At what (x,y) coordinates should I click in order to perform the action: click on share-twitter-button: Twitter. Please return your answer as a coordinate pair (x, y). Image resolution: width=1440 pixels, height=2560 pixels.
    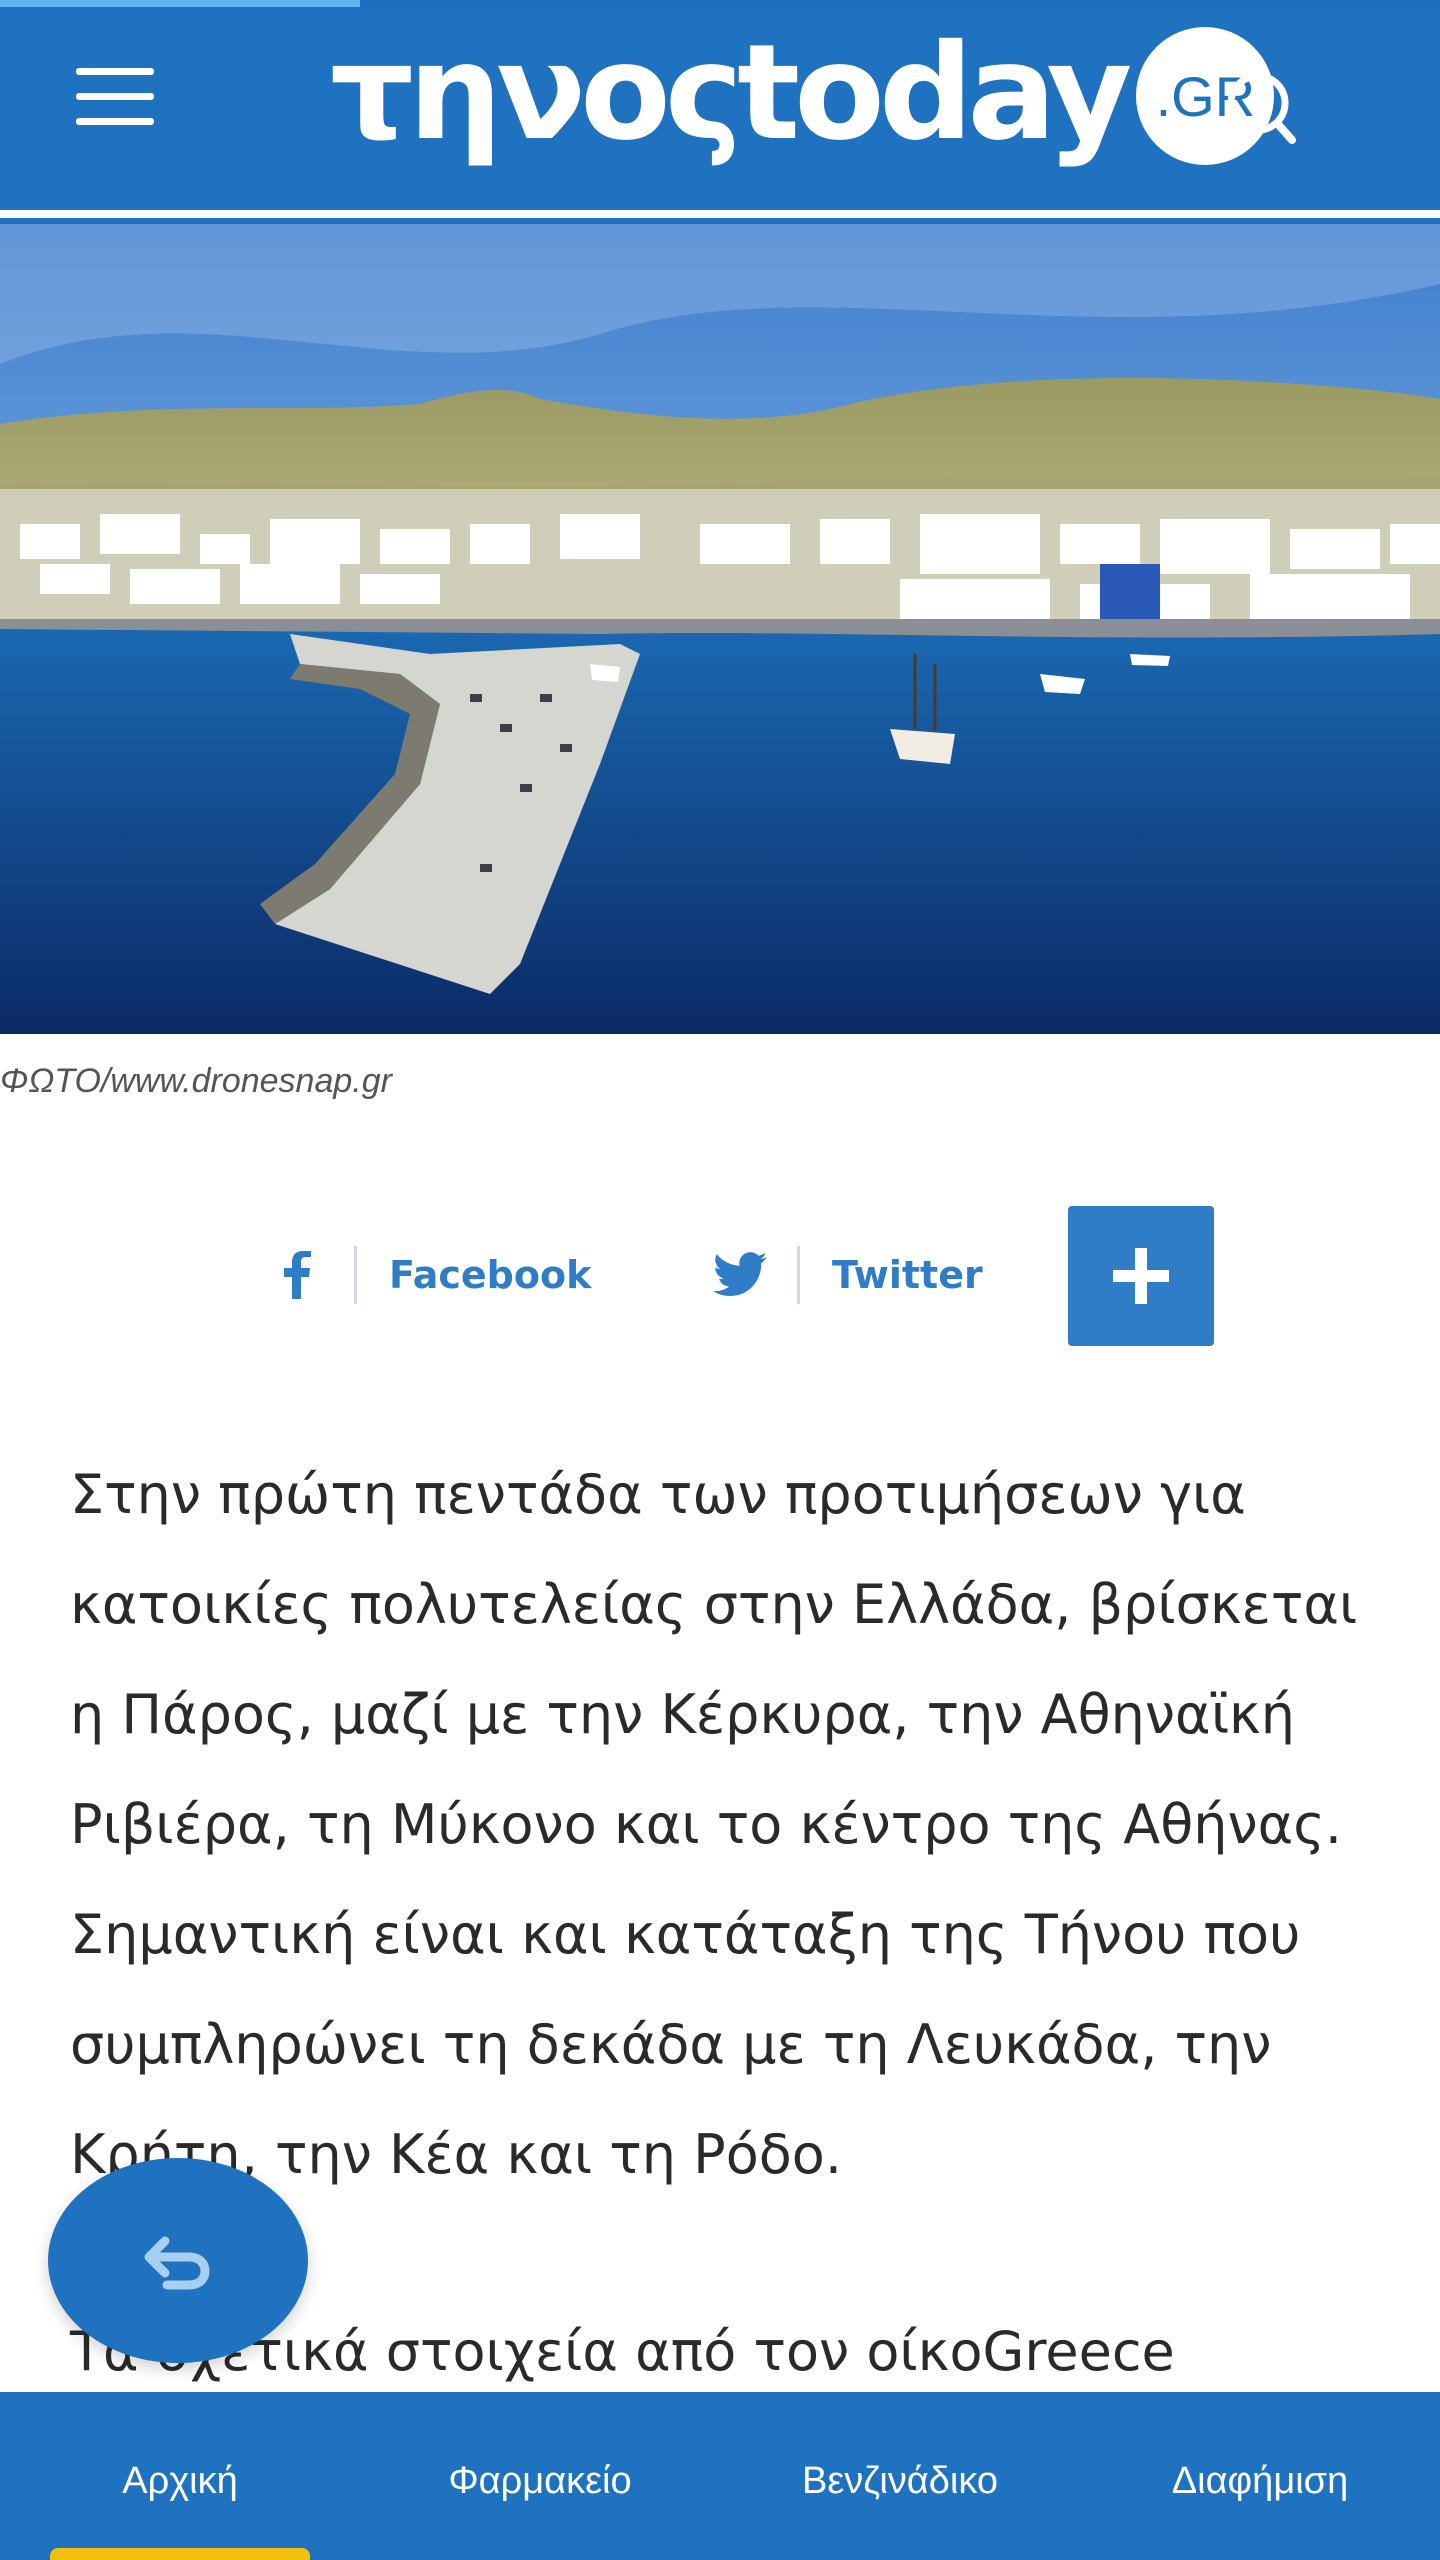
    Looking at the image, I should click on (844, 1275).